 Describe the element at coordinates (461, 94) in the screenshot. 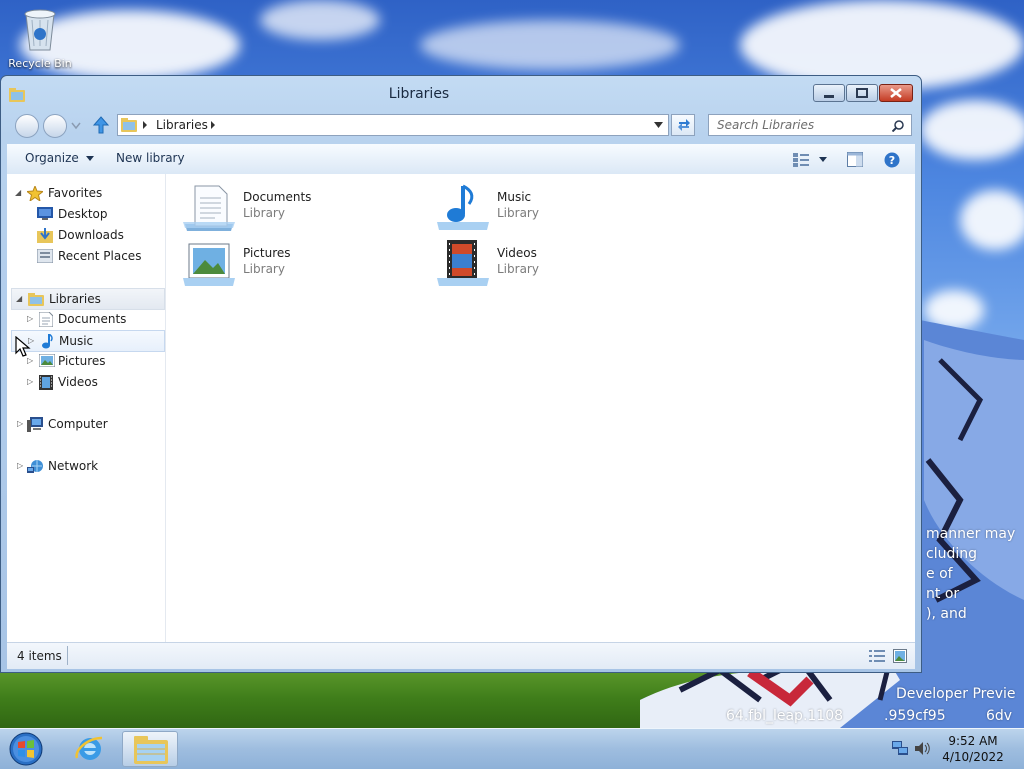

I see `title-bar: Libraries` at that location.